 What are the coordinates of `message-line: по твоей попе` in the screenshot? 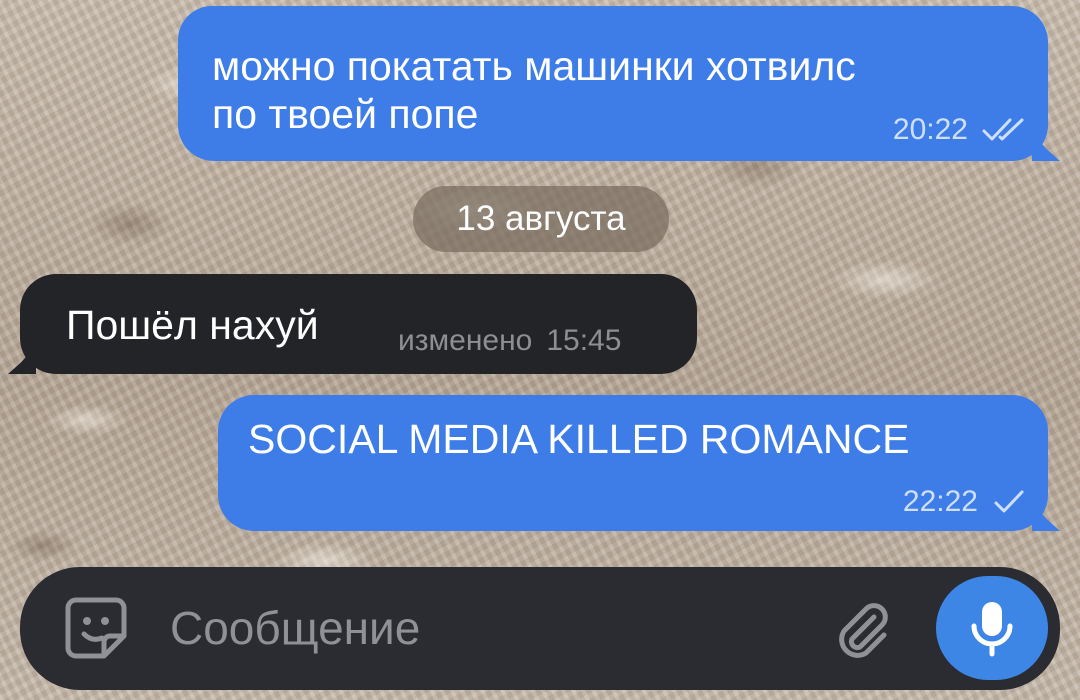 It's located at (345, 114).